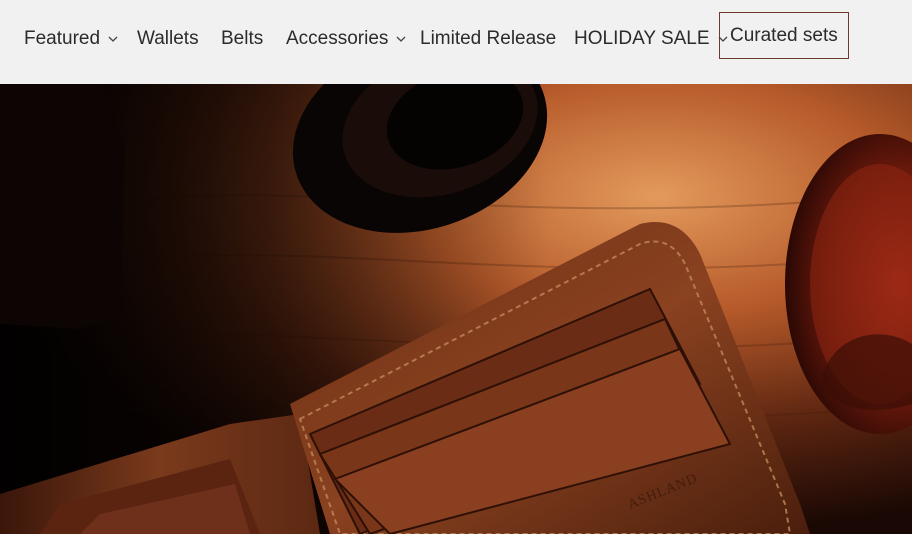 This screenshot has width=912, height=534. I want to click on nav-item-wallets: Wallets, so click(168, 39).